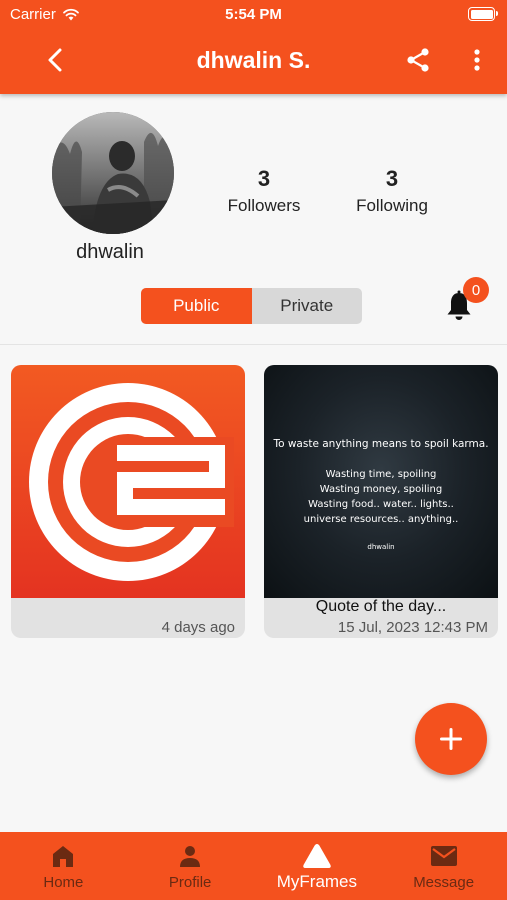 The image size is (507, 900). I want to click on followers-stat: 3 Followers, so click(264, 191).